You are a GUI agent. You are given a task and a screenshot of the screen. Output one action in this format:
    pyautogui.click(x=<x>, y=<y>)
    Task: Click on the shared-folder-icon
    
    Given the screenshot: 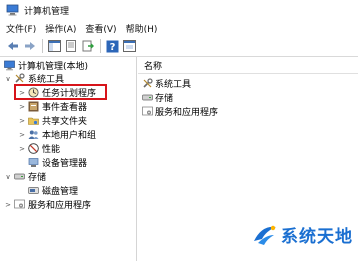 What is the action you would take?
    pyautogui.click(x=33, y=120)
    